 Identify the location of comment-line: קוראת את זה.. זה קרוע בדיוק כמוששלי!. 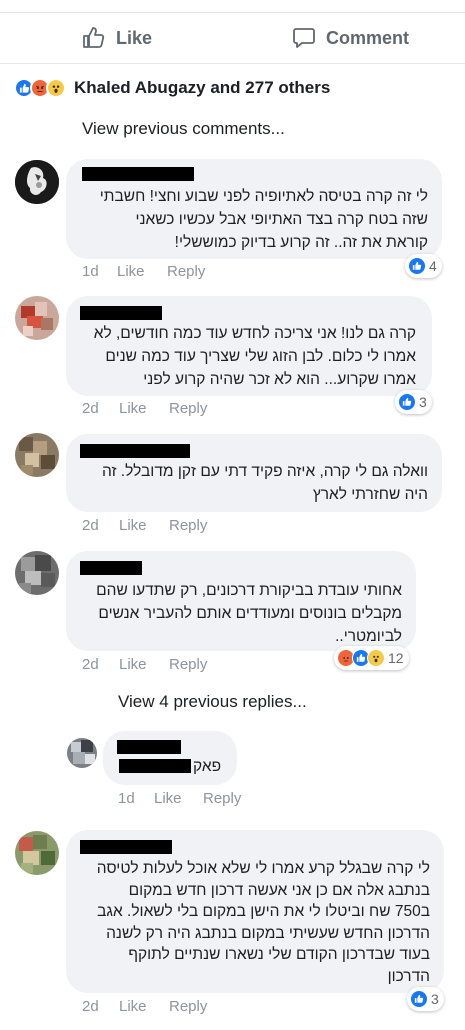
(301, 242).